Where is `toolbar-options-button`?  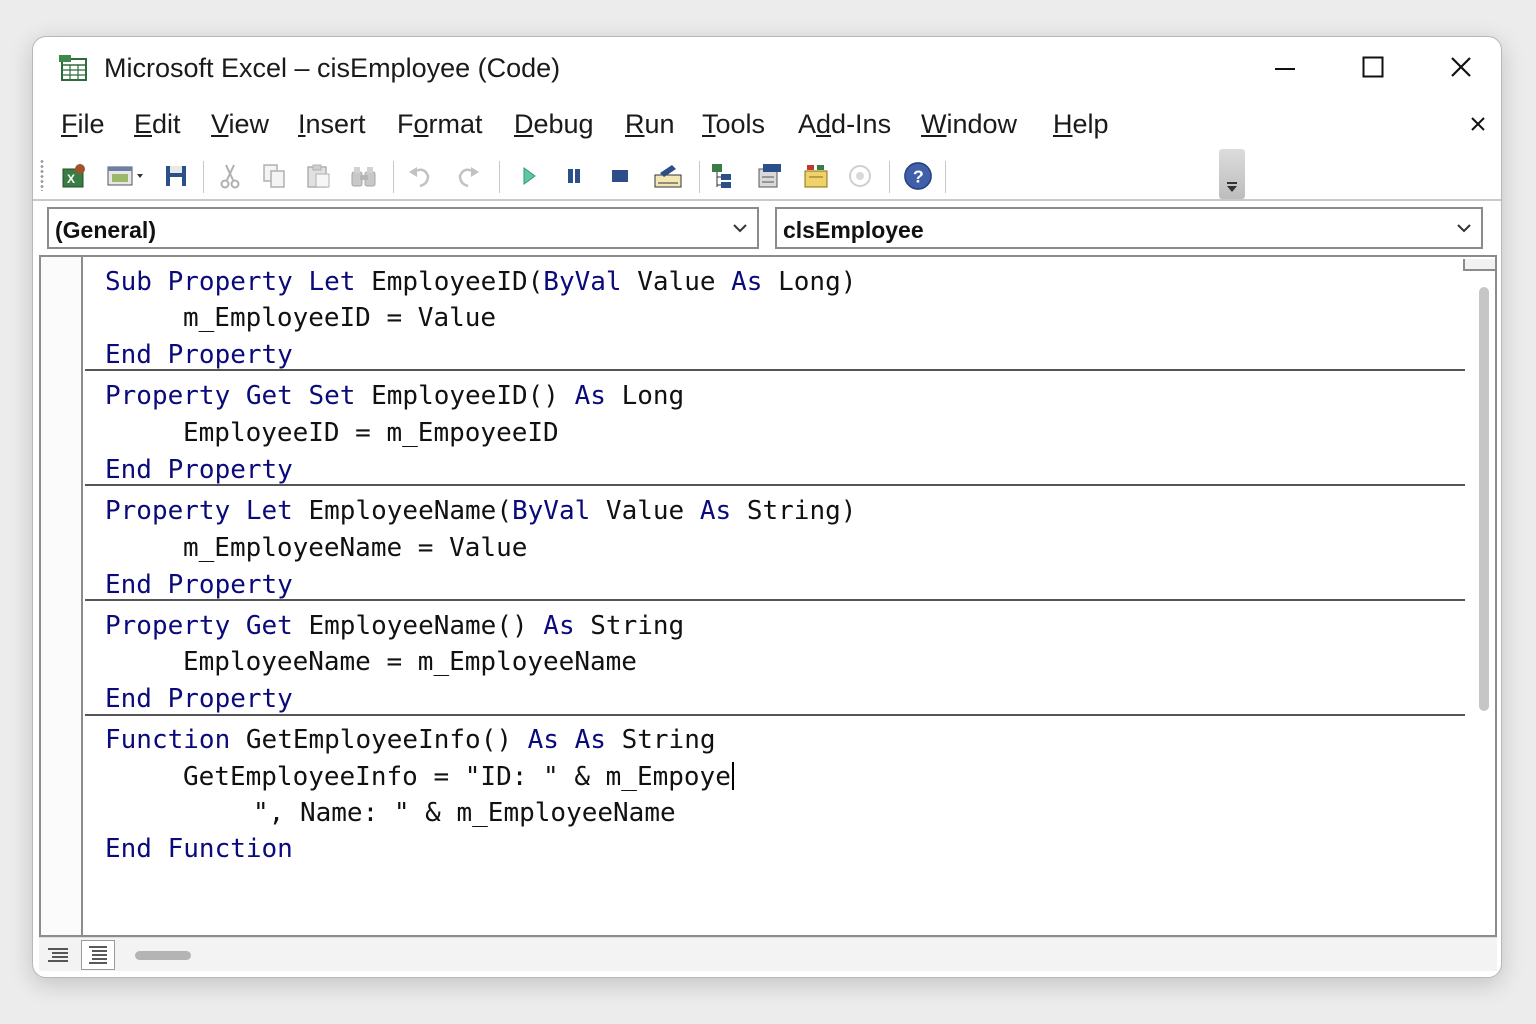
toolbar-options-button is located at coordinates (1232, 174).